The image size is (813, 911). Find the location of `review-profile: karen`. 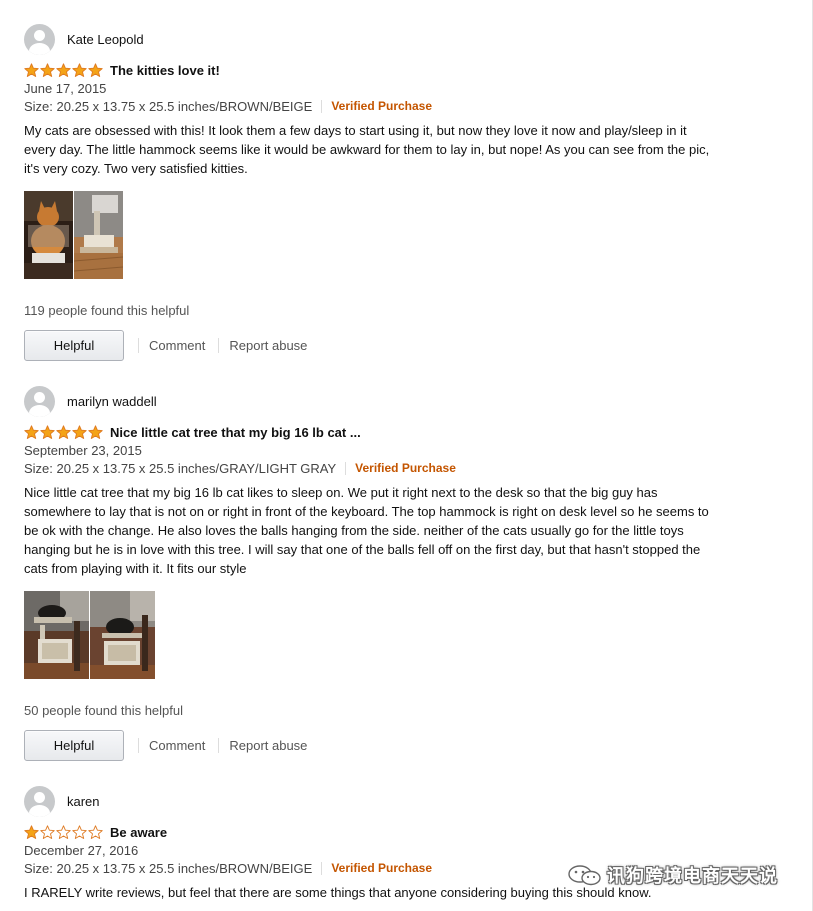

review-profile: karen is located at coordinates (369, 801).